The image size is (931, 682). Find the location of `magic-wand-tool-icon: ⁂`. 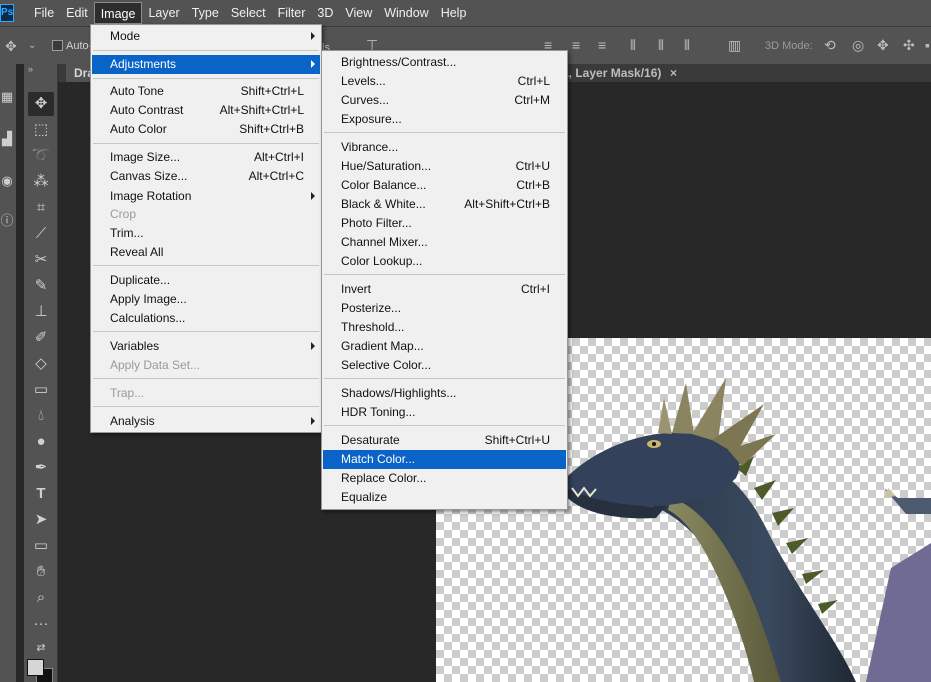

magic-wand-tool-icon: ⁂ is located at coordinates (41, 182).